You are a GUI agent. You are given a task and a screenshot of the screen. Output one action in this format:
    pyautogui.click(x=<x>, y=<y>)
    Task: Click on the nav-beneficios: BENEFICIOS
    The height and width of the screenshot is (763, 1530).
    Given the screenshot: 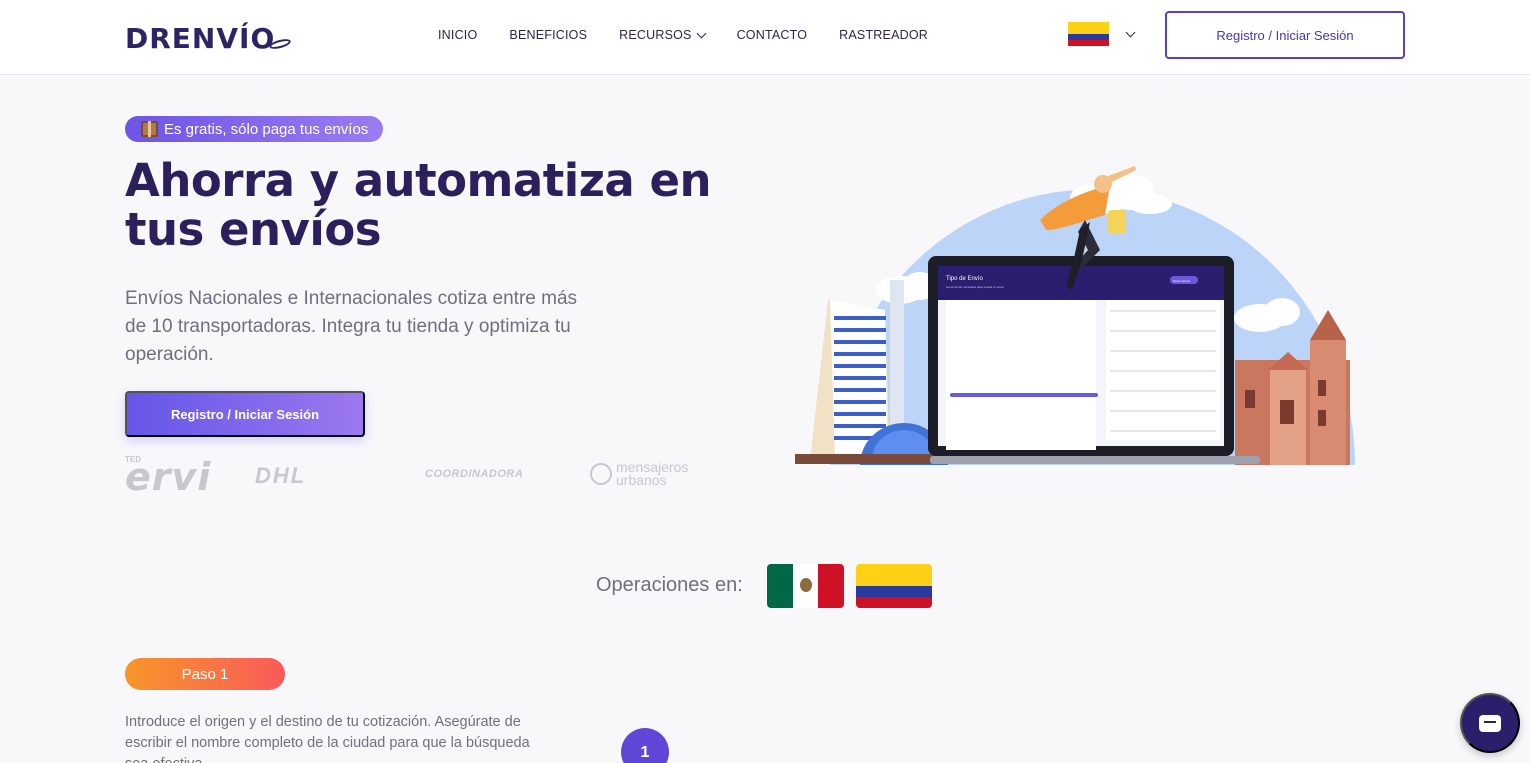 What is the action you would take?
    pyautogui.click(x=548, y=35)
    